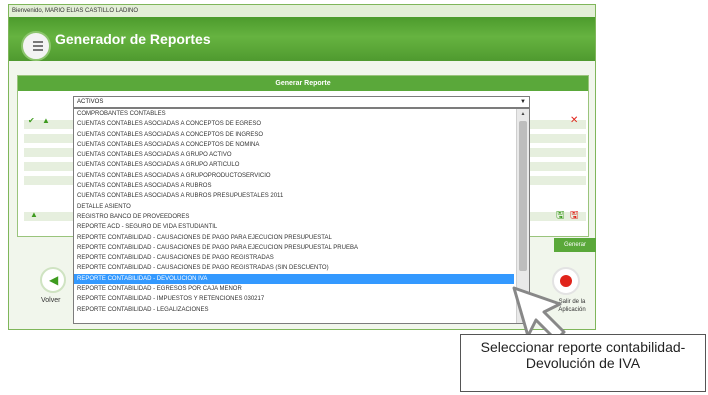 This screenshot has width=708, height=395. Describe the element at coordinates (294, 217) in the screenshot. I see `list-item: REGISTRO BANCO DE PROVEEDORES` at that location.